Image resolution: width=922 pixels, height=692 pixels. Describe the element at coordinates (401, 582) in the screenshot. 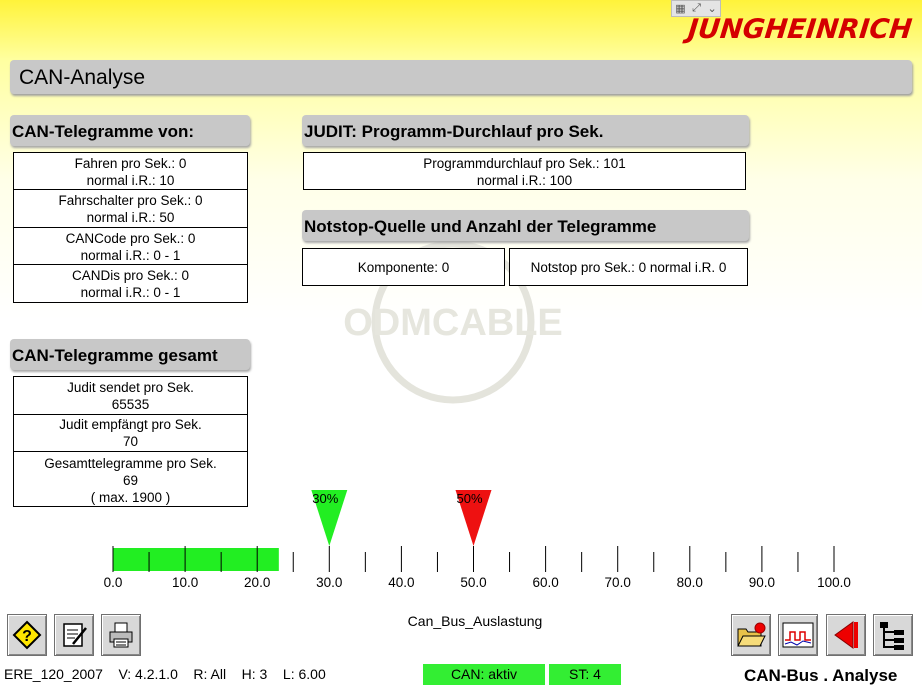

I see `scale-tick-label: 40.0` at that location.